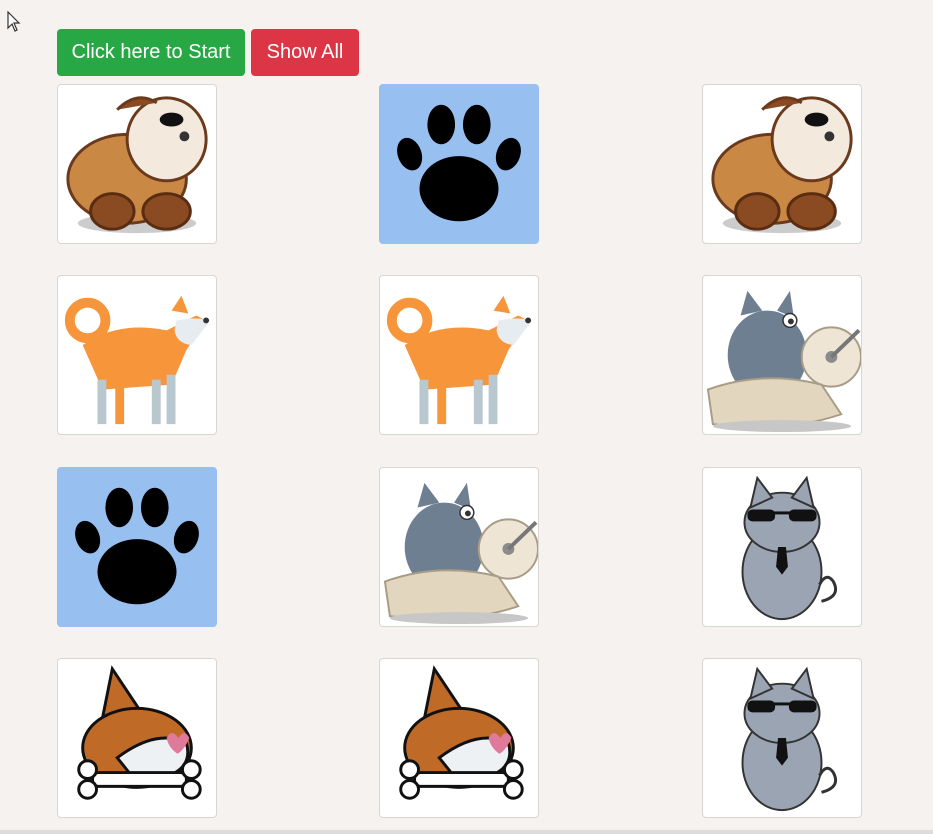 This screenshot has width=933, height=834. What do you see at coordinates (305, 52) in the screenshot?
I see `show-all-button: Show All` at bounding box center [305, 52].